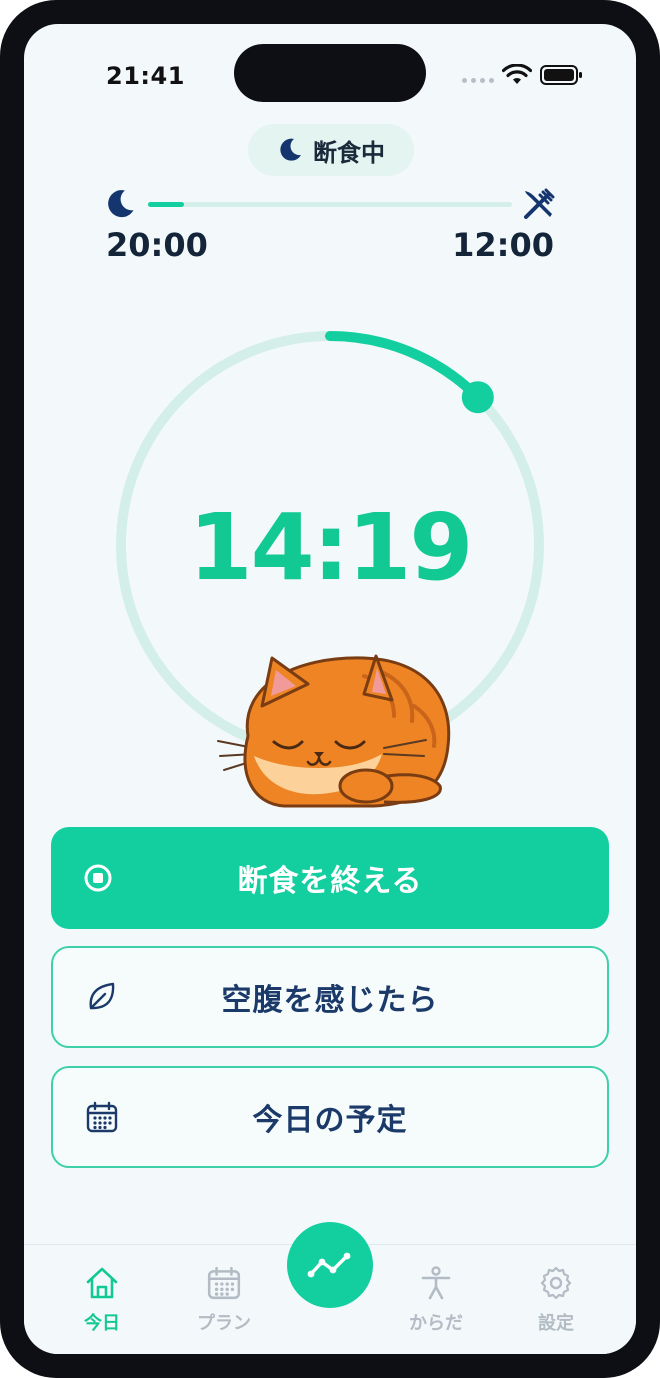  Describe the element at coordinates (330, 1000) in the screenshot. I see `hunger-help-label: 空腹を感じたら` at that location.